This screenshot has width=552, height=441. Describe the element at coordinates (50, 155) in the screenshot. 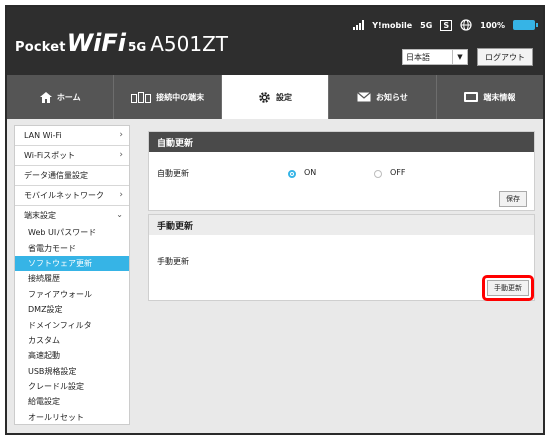

I see `sidebar-item-label: Wi-Fiスポット` at that location.